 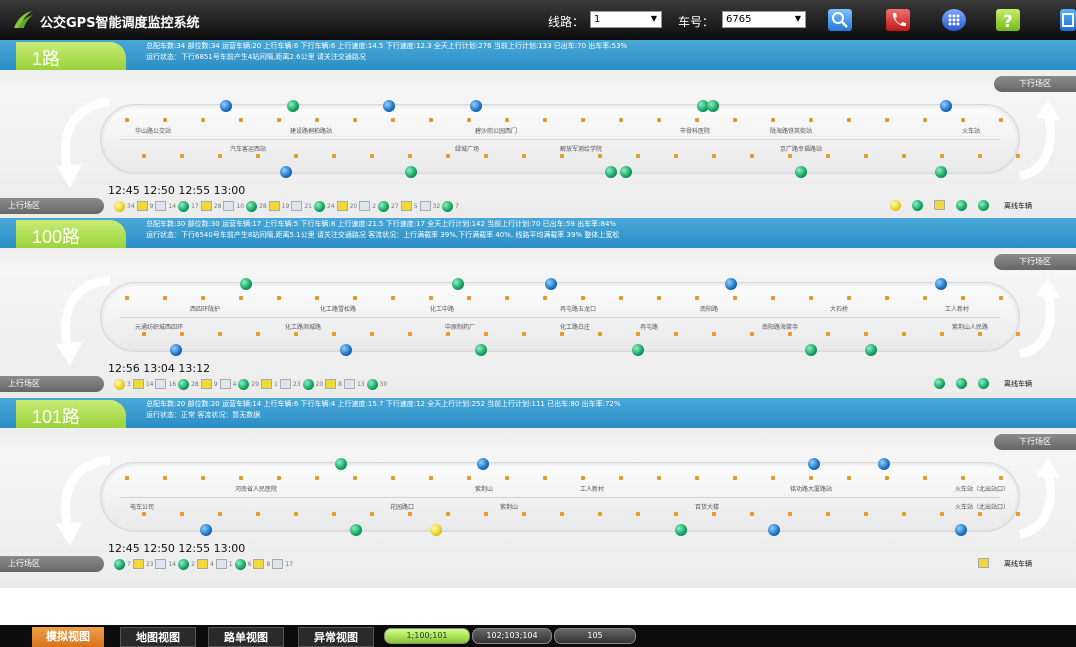 I want to click on stop-label: 建设路桐柏路站, so click(x=311, y=130).